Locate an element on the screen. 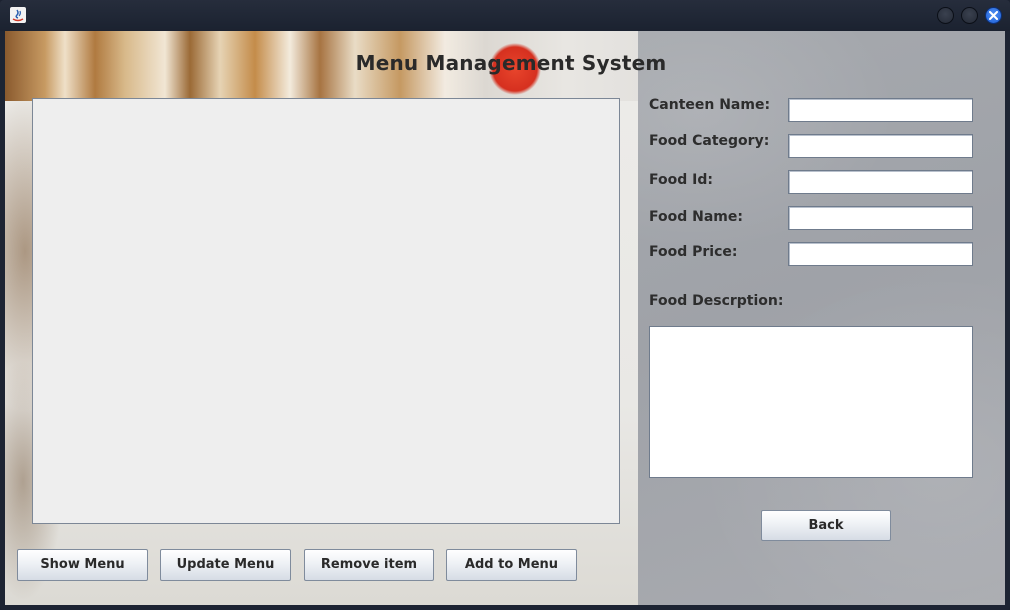 The height and width of the screenshot is (610, 1010). food-price-label: Food Price: is located at coordinates (693, 252).